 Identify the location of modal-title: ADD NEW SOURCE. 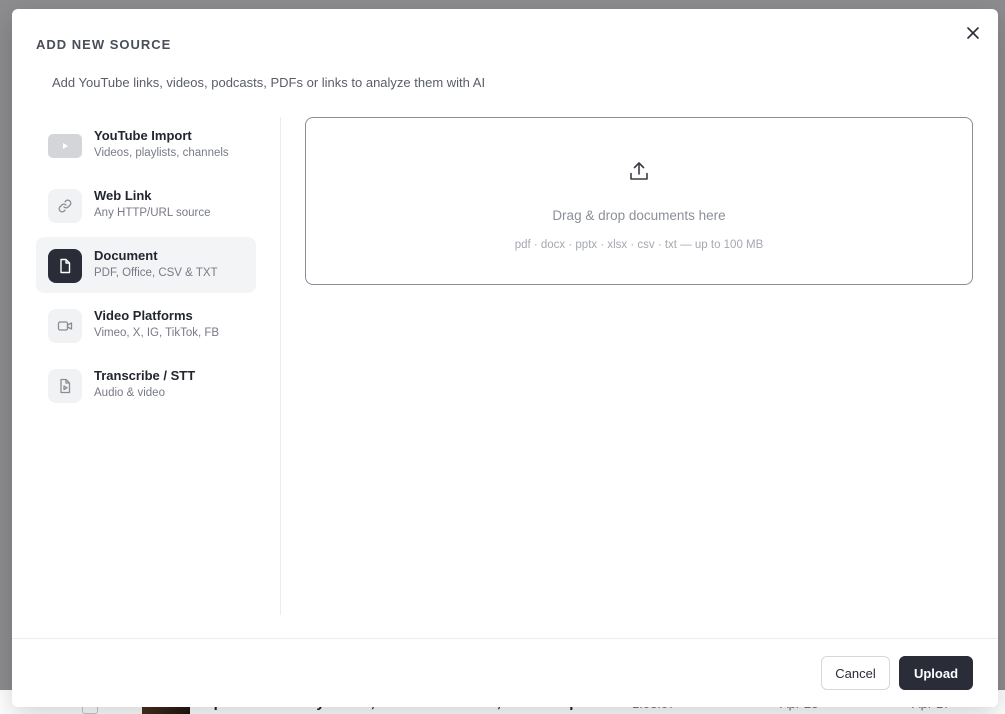
(104, 44).